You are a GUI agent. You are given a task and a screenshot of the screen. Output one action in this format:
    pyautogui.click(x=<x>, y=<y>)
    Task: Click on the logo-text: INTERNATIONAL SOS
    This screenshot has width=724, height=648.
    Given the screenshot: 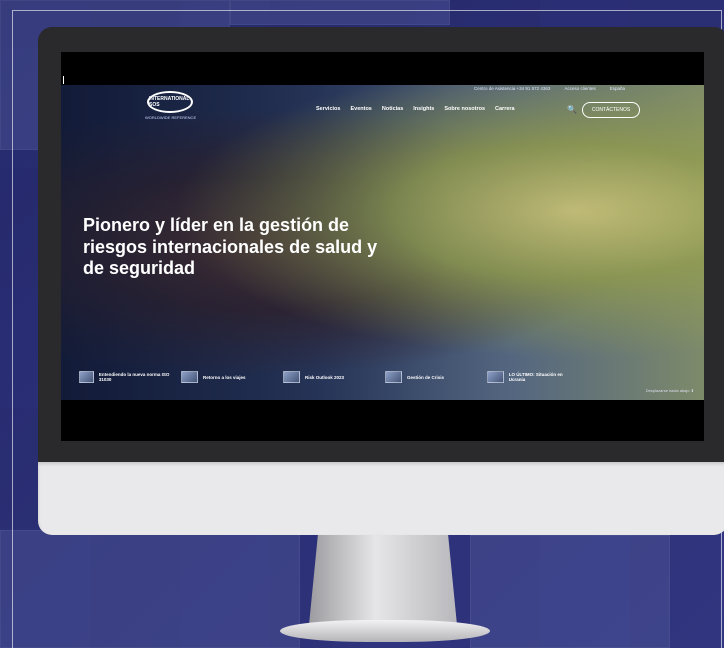 What is the action you would take?
    pyautogui.click(x=169, y=102)
    